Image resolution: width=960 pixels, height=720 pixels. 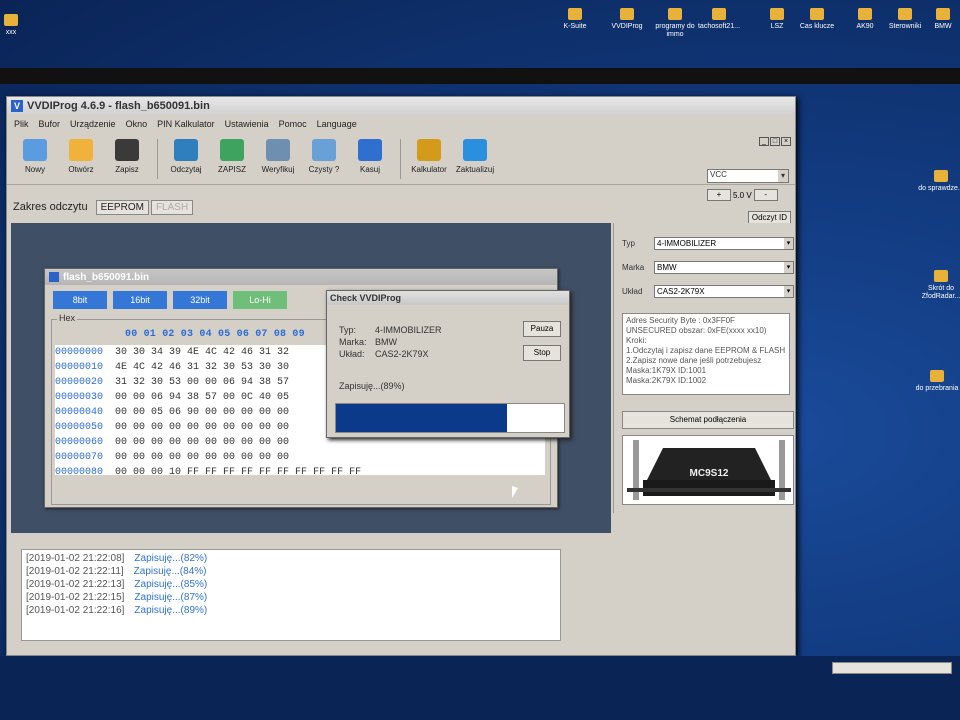 I want to click on typ-select: 4-IMMOBILIZER, so click(x=724, y=243).